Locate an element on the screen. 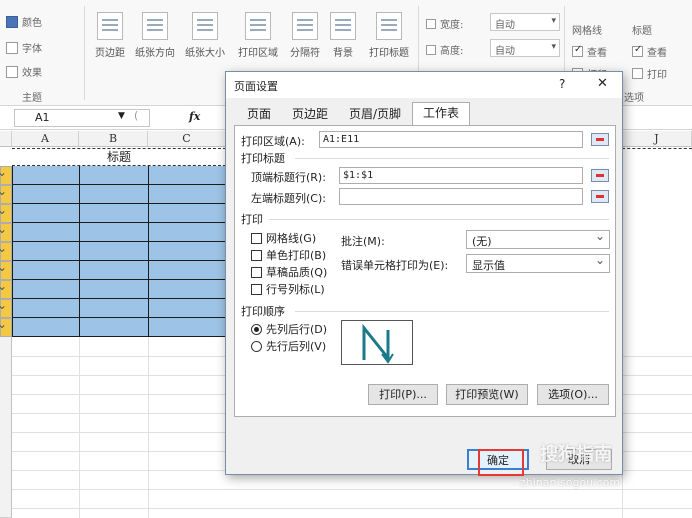 Image resolution: width=692 pixels, height=518 pixels. highlight-box is located at coordinates (501, 462).